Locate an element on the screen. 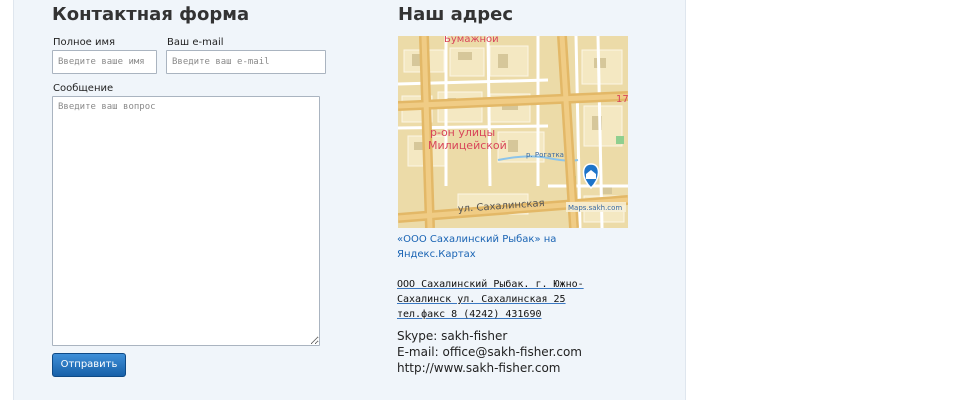  skype-contact: Skype: sakh-fisher is located at coordinates (452, 336).